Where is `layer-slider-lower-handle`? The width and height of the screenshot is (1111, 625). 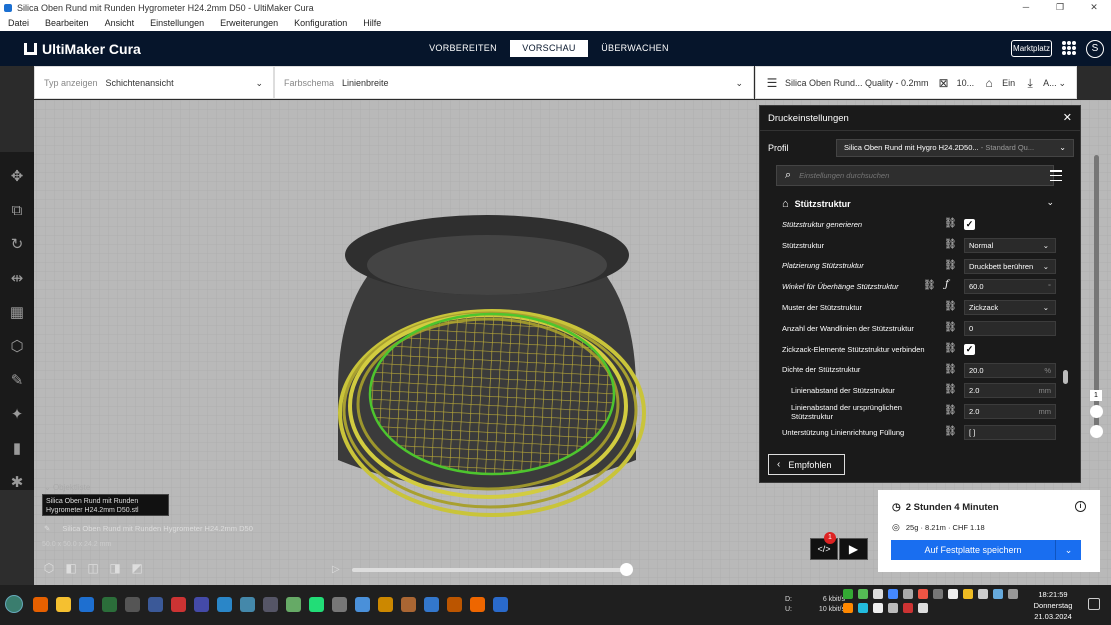
layer-slider-lower-handle is located at coordinates (1096, 431).